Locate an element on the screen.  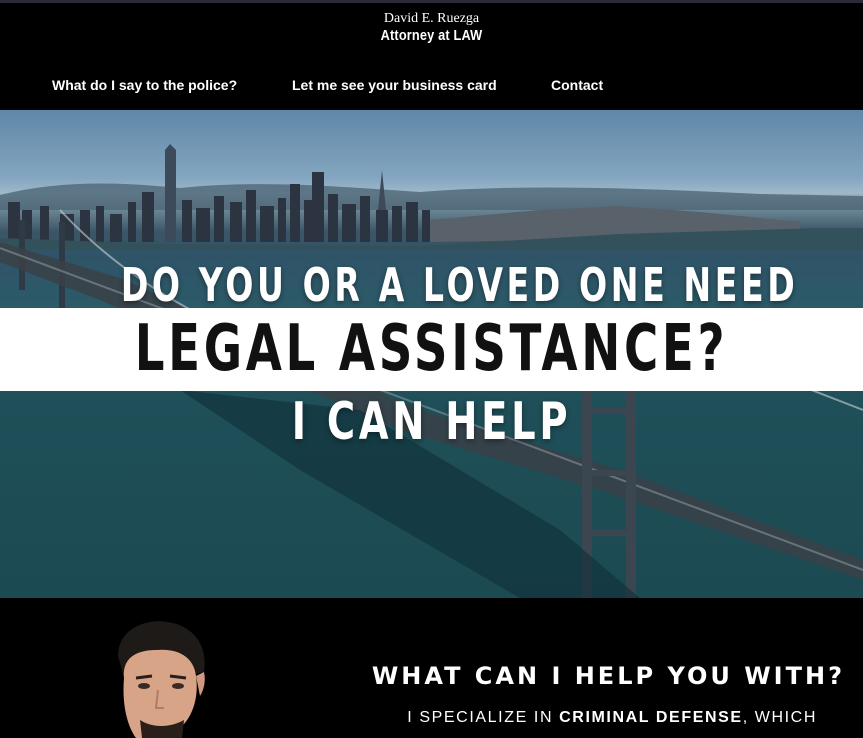
services-intro-text: I SPECIALIZE IN CRIMINAL DEFENSE, WHICH is located at coordinates (612, 718).